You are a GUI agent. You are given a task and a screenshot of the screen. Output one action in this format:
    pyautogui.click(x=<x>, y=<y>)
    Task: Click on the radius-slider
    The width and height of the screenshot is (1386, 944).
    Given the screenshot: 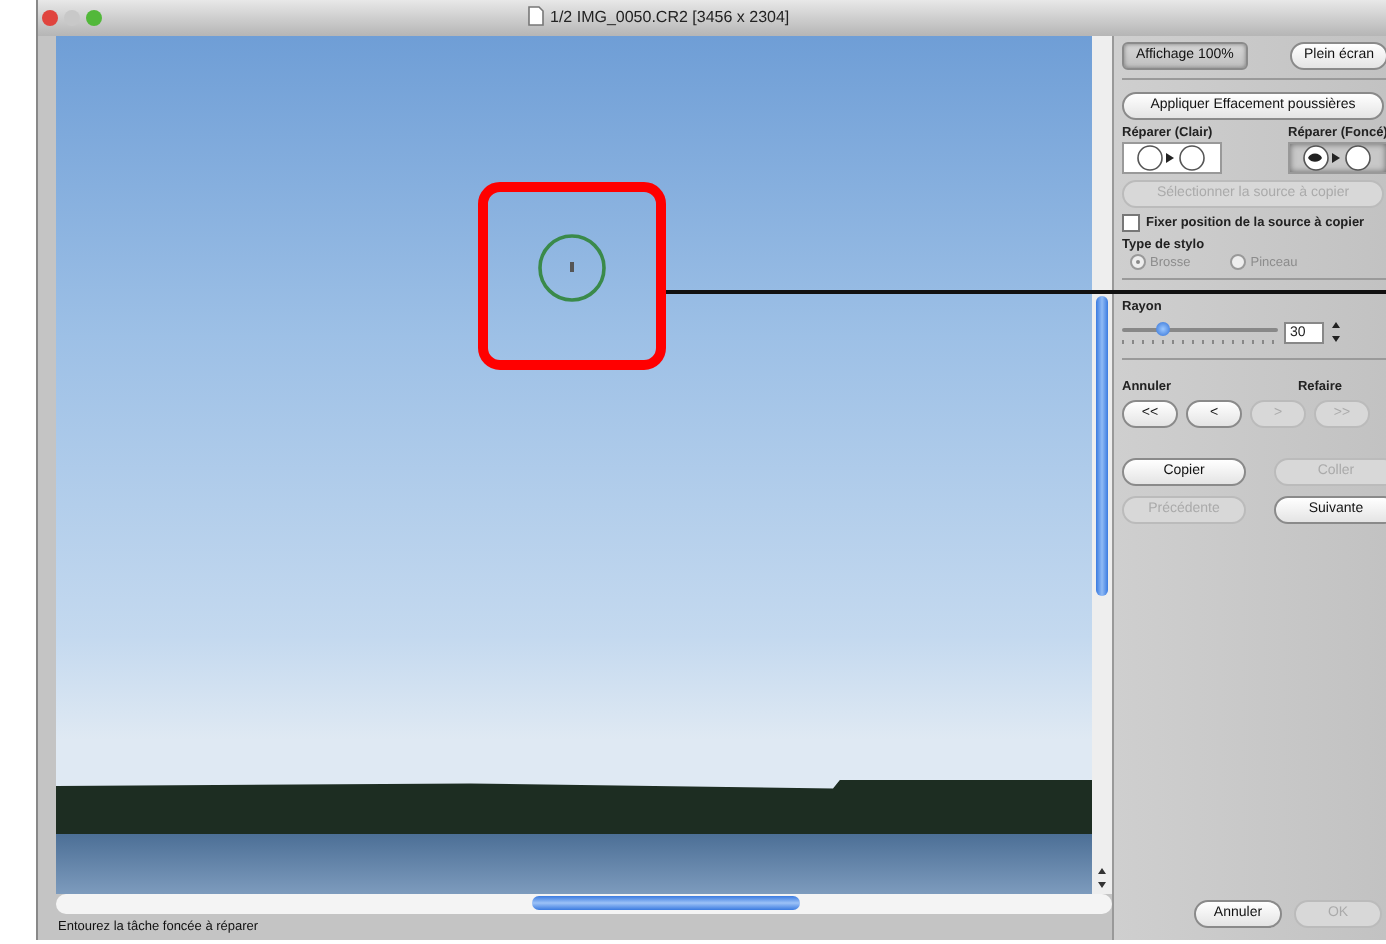 What is the action you would take?
    pyautogui.click(x=1200, y=332)
    